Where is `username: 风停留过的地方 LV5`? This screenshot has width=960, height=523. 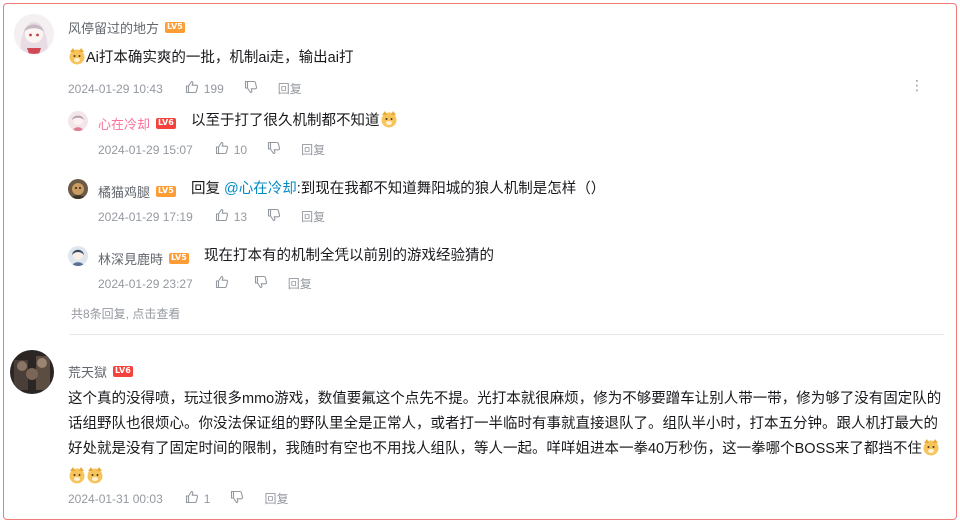
username: 风停留过的地方 LV5 is located at coordinates (126, 27).